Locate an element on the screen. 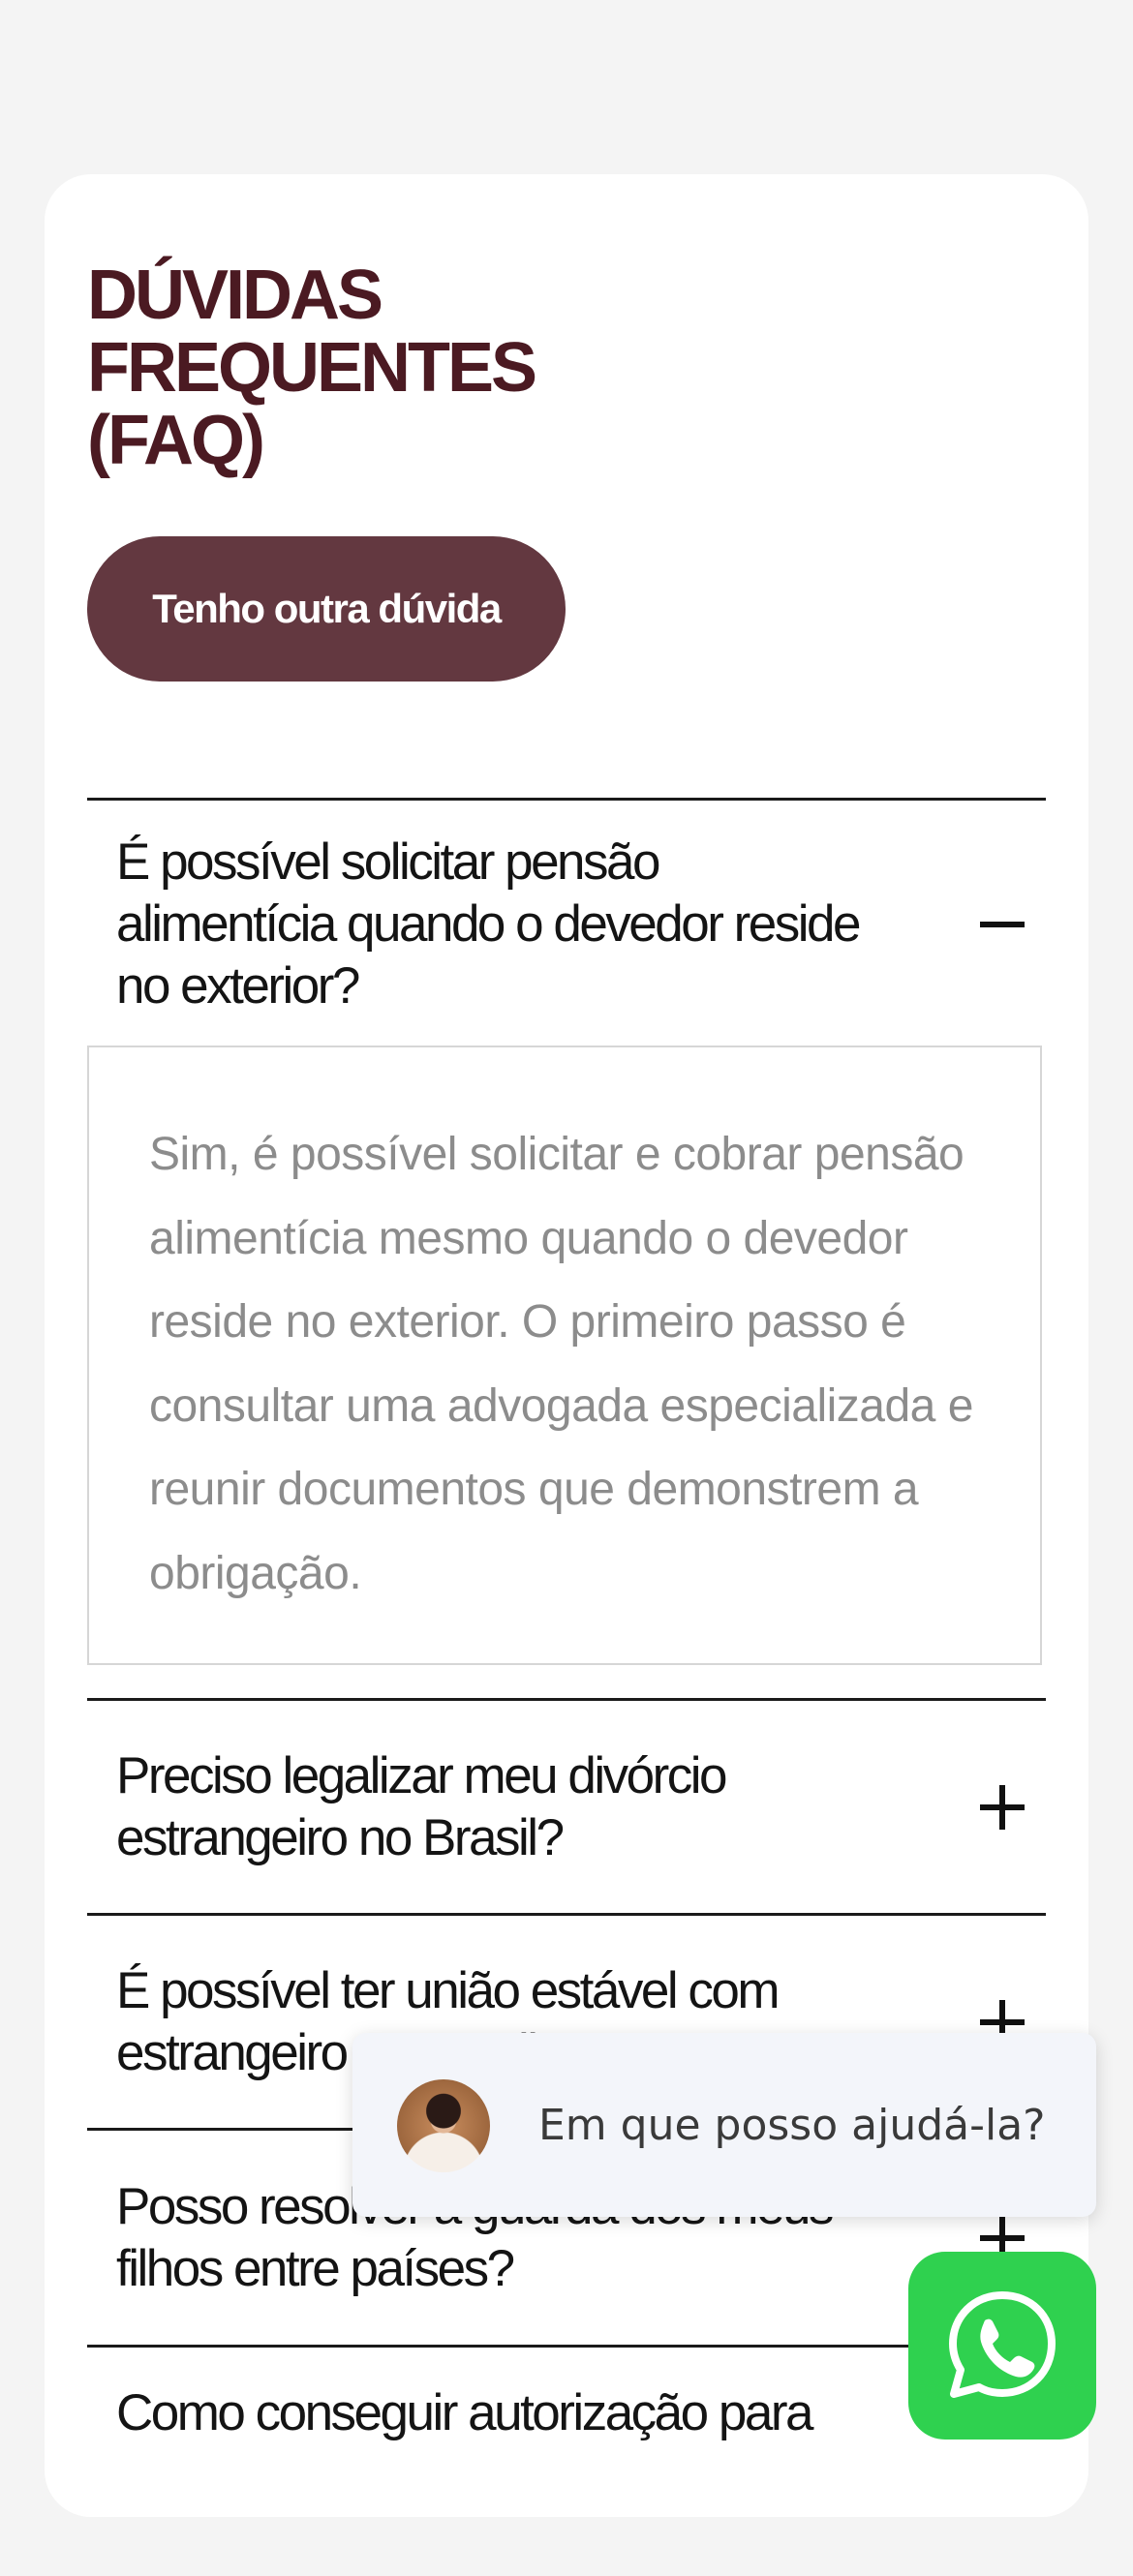 The height and width of the screenshot is (2576, 1133). chat-greeting-bubble: Em que posso ajudá-la? is located at coordinates (724, 2125).